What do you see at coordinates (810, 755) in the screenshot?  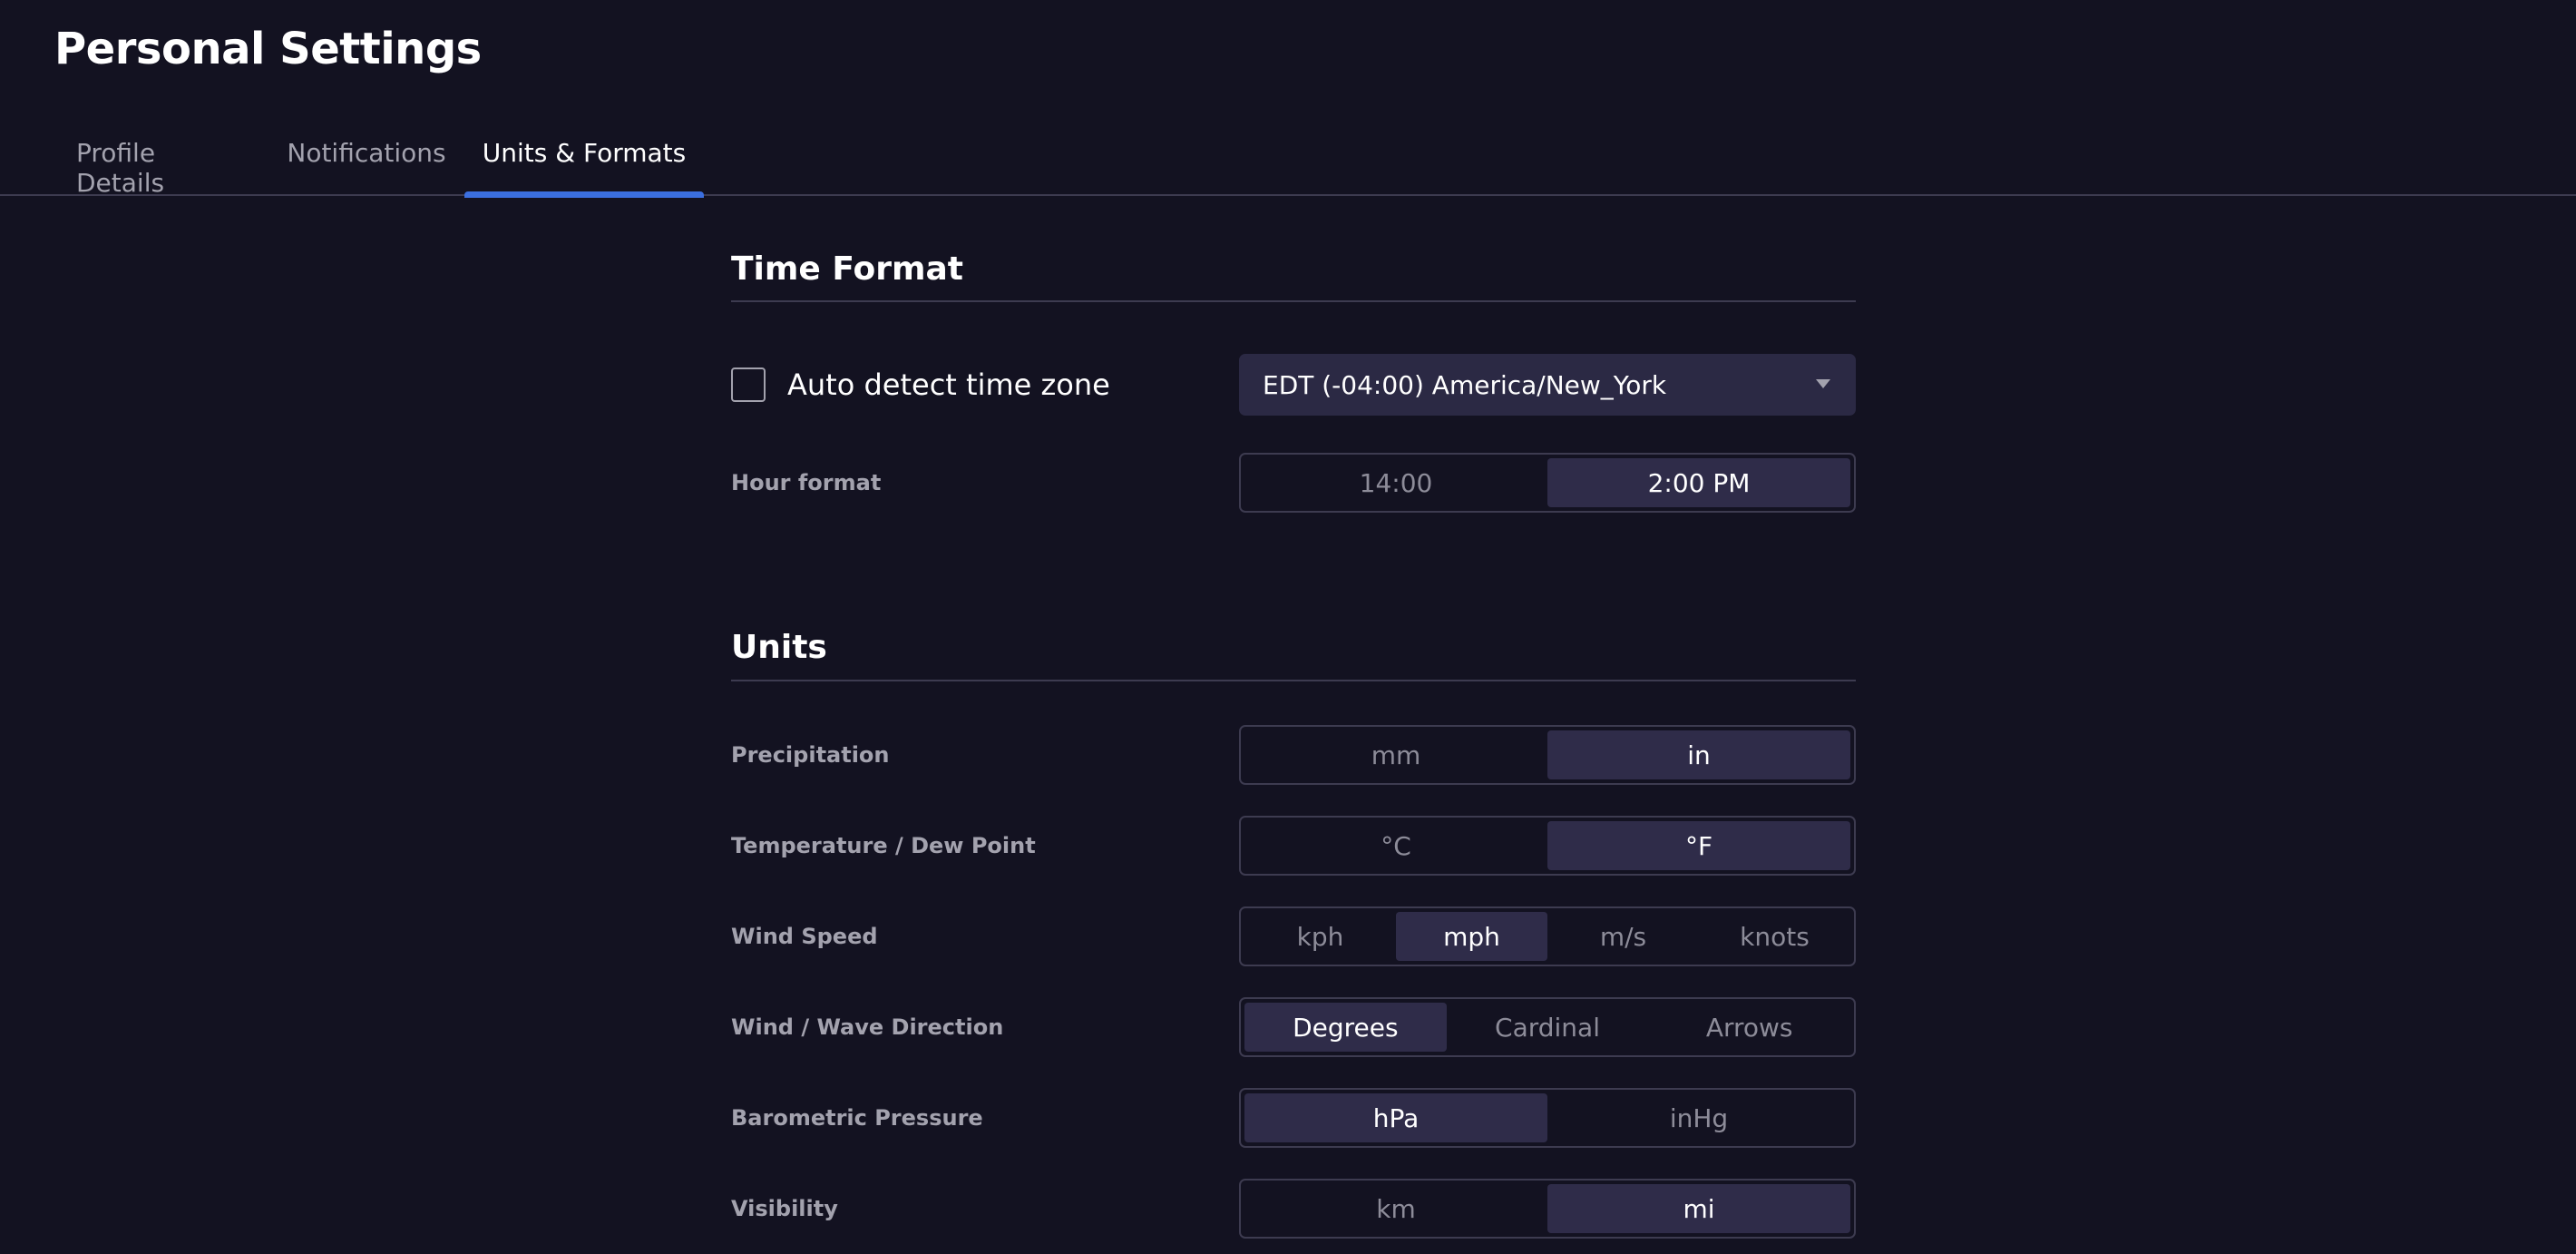 I see `precipitation-label: Precipitation` at bounding box center [810, 755].